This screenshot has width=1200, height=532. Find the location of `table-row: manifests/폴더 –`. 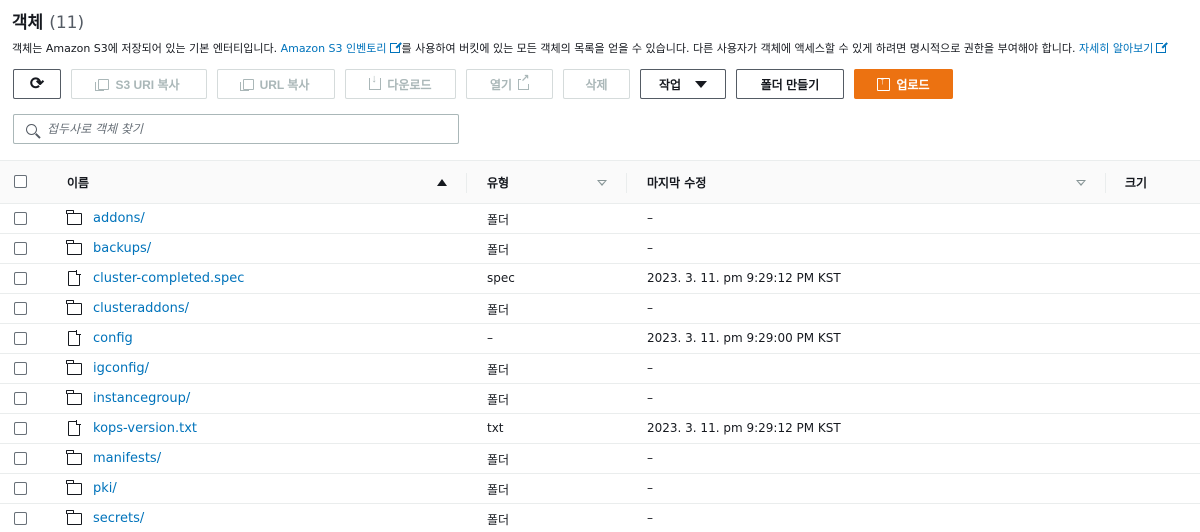

table-row: manifests/폴더 – is located at coordinates (600, 459).